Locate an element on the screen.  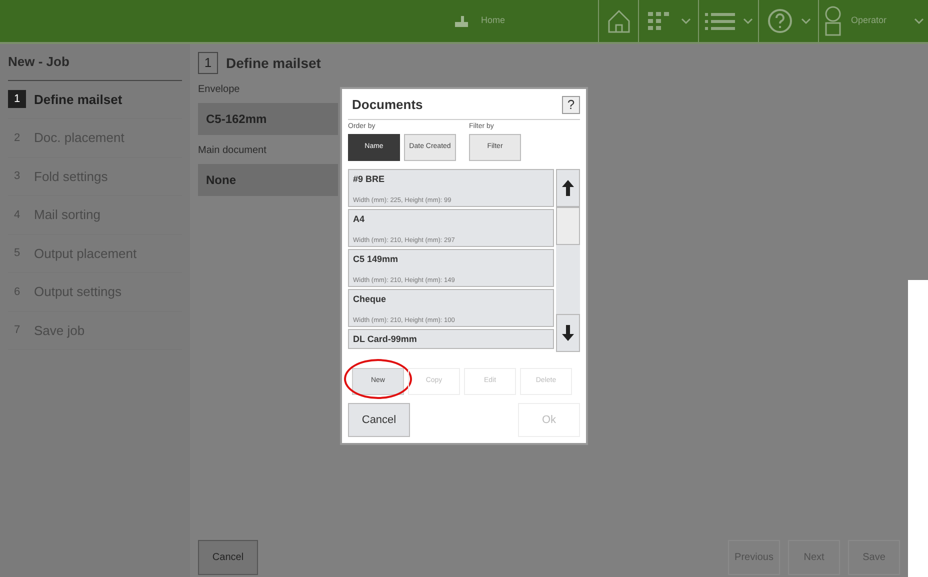
home-icon is located at coordinates (619, 21).